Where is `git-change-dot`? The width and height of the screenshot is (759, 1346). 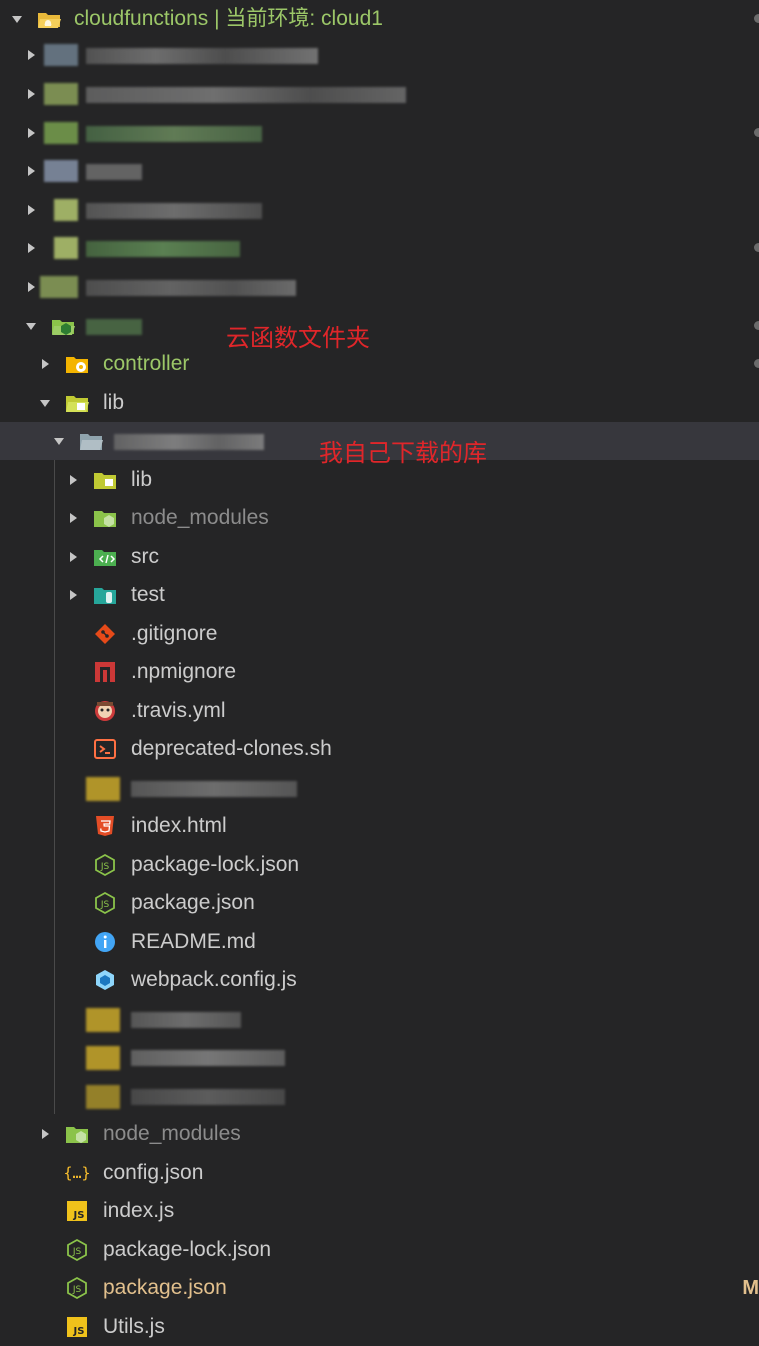 git-change-dot is located at coordinates (756, 132).